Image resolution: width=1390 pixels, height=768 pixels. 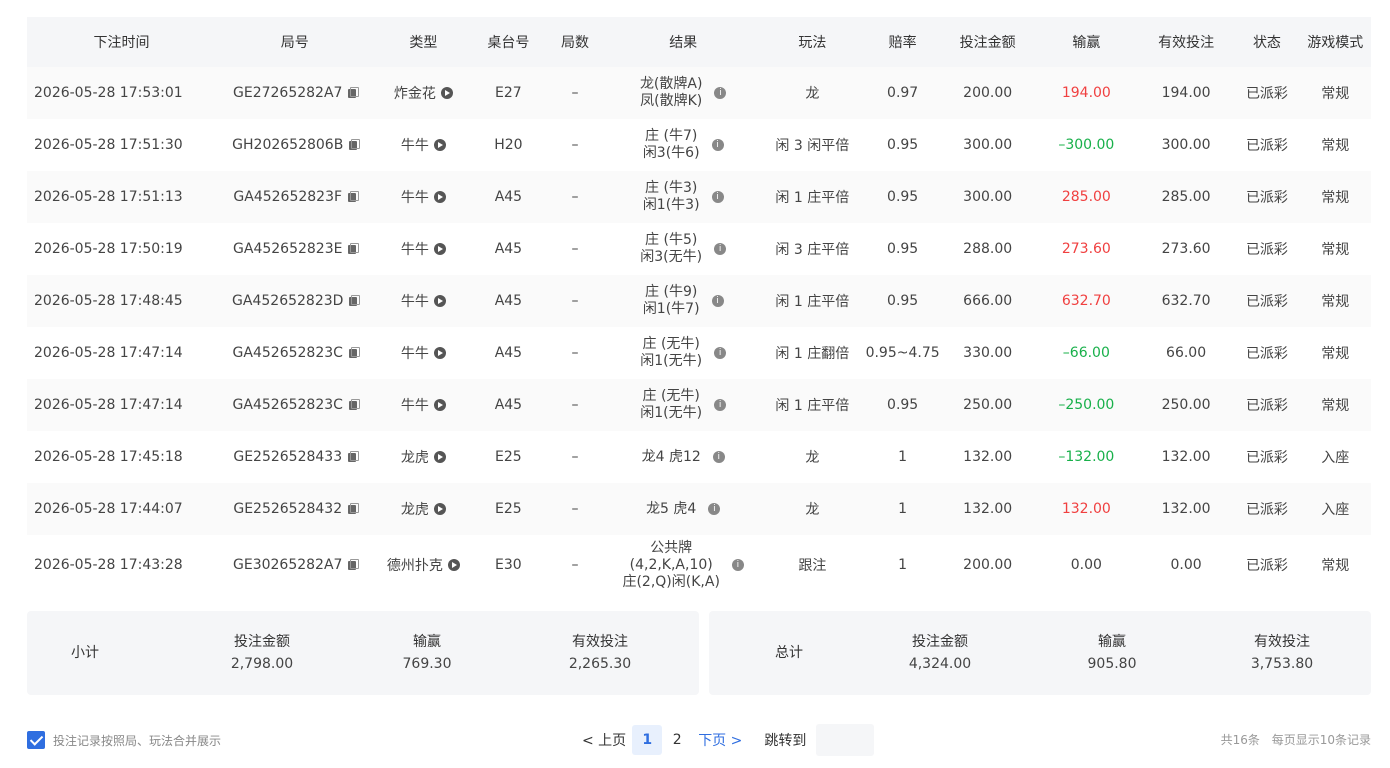 I want to click on valid-bet: 632.70, so click(x=1186, y=301).